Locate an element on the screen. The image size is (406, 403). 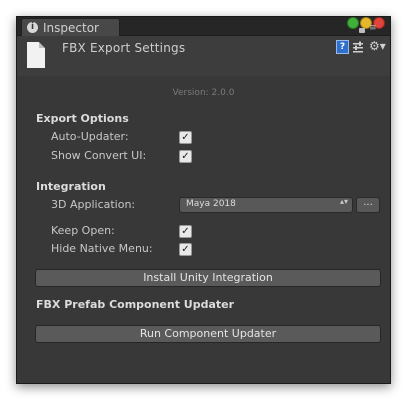
3d-application-label: 3D Application: is located at coordinates (93, 204).